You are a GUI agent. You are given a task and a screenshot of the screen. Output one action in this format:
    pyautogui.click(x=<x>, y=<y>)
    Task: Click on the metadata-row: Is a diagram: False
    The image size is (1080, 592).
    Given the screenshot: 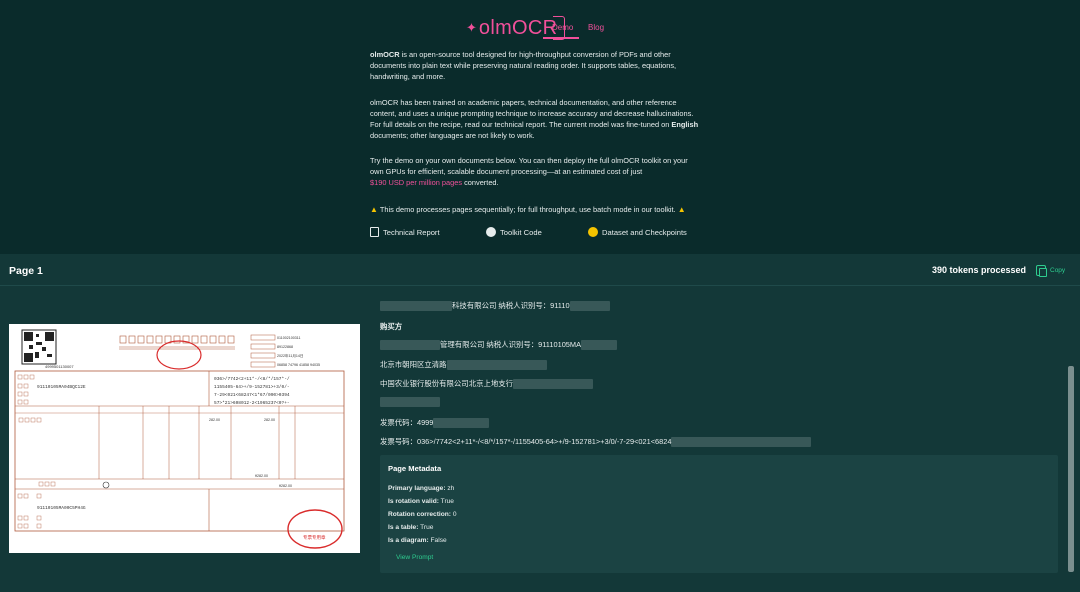 What is the action you would take?
    pyautogui.click(x=417, y=540)
    